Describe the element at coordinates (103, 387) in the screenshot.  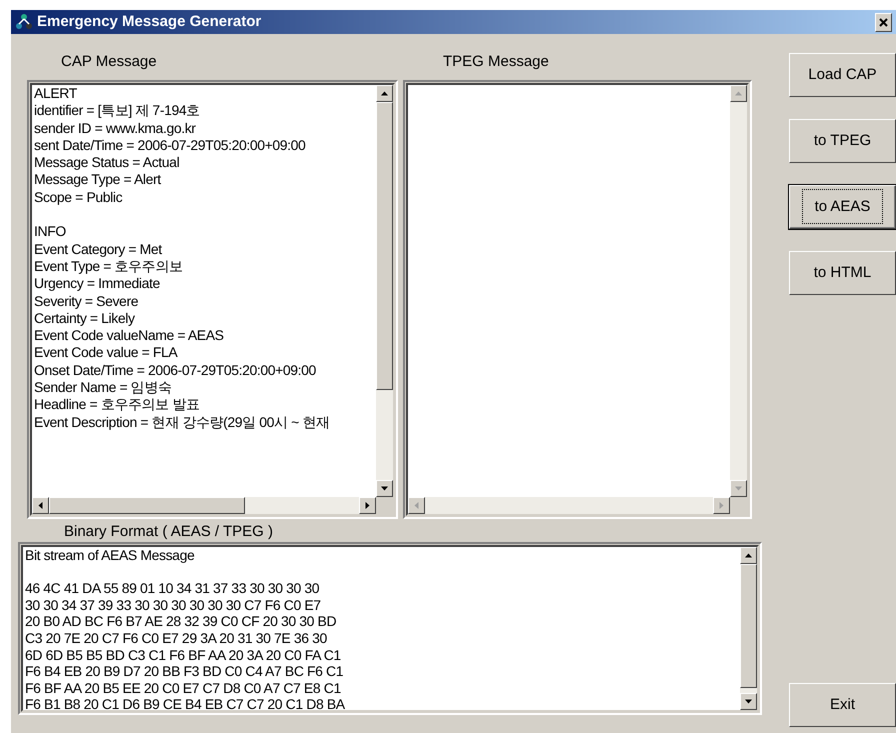
I see `text-line: Sender Name = 임병숙` at that location.